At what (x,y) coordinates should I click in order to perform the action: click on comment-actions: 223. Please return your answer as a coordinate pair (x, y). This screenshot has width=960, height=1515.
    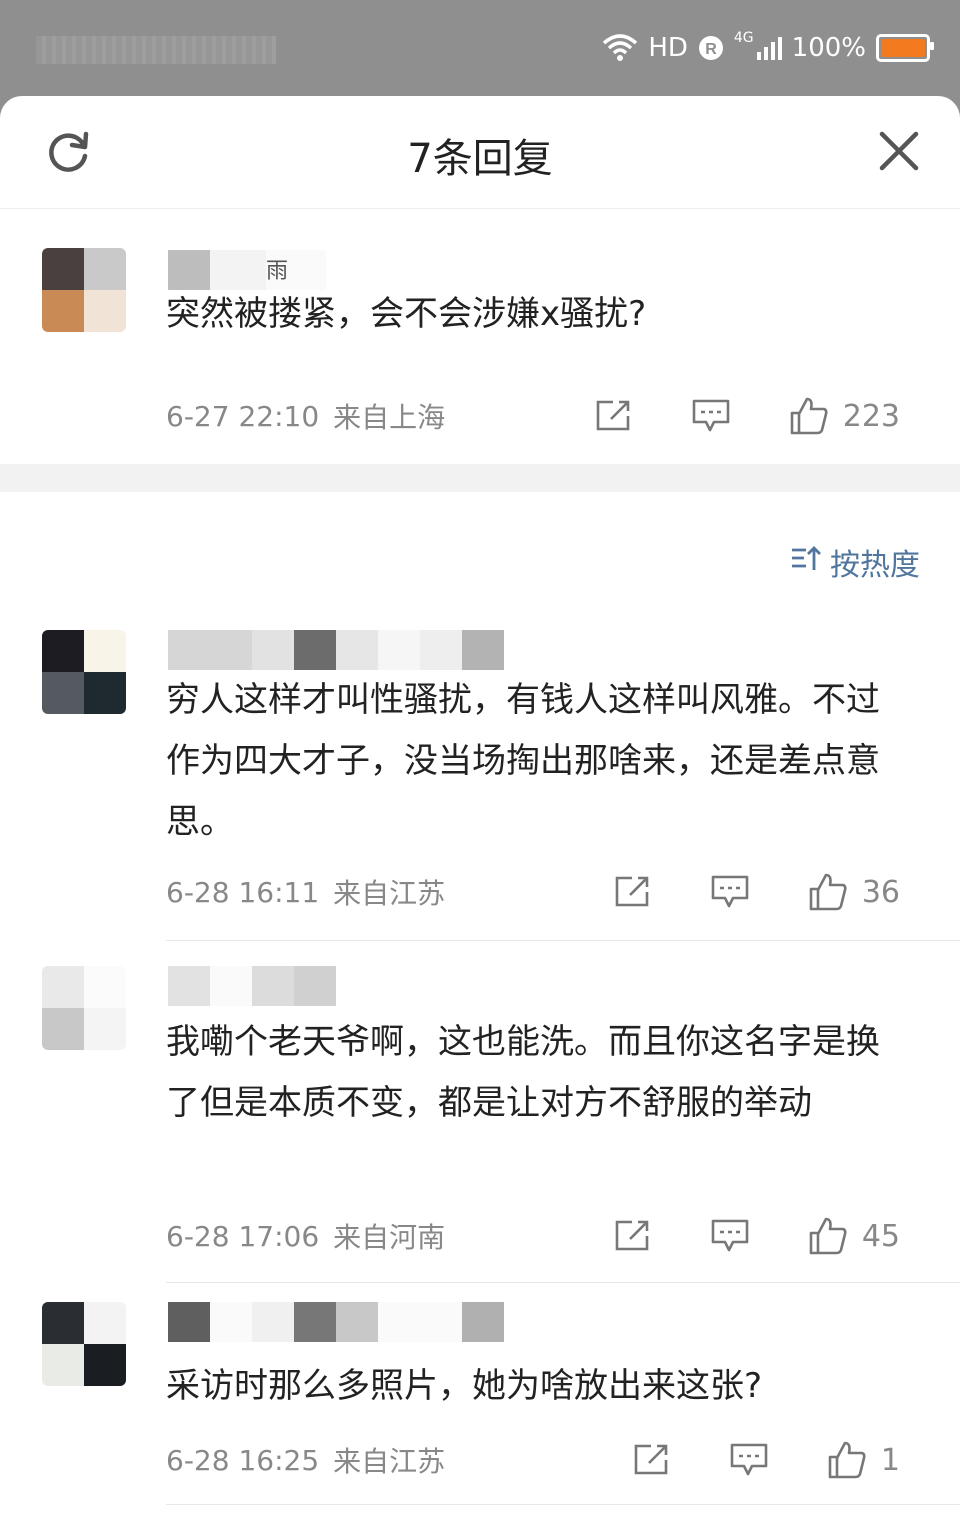
    Looking at the image, I should click on (746, 416).